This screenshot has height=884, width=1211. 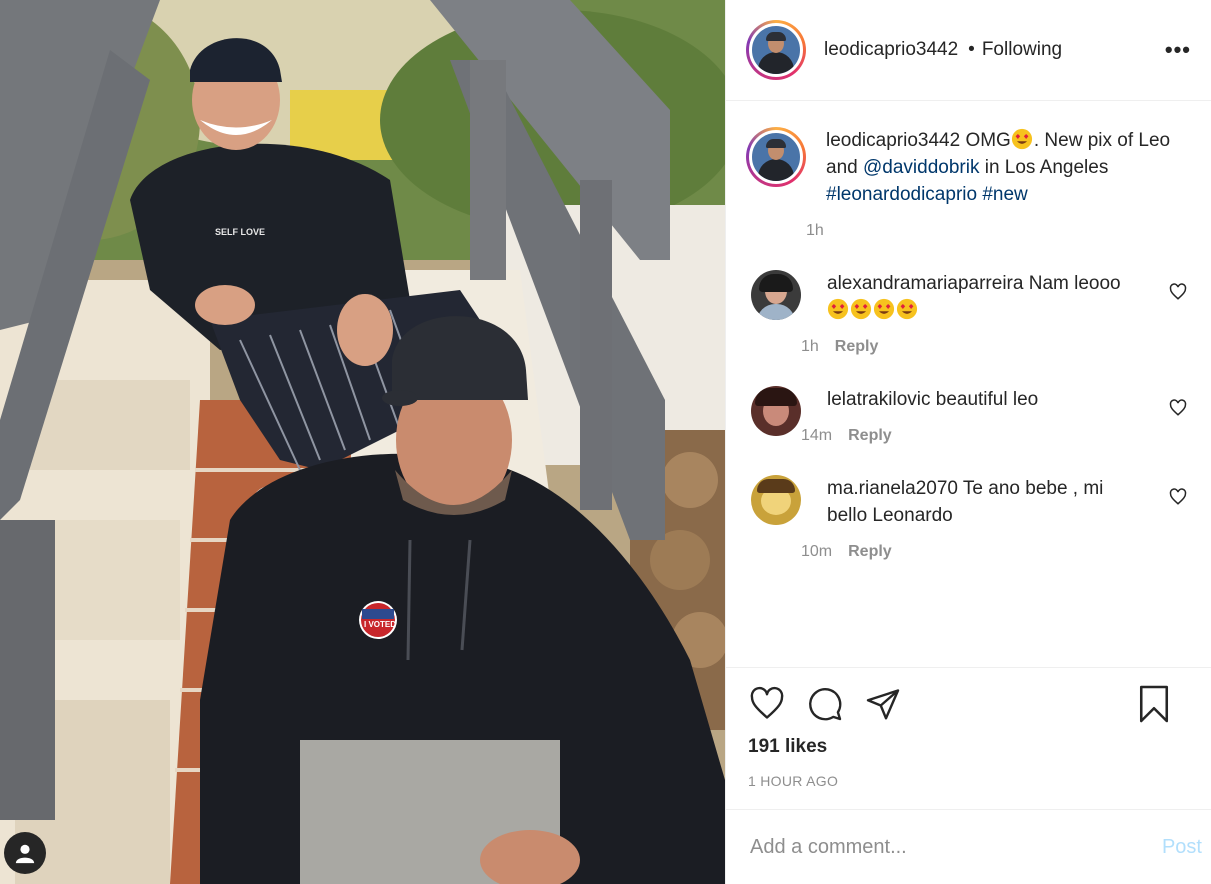 I want to click on svg-text: SELF LOVE, so click(x=240, y=232).